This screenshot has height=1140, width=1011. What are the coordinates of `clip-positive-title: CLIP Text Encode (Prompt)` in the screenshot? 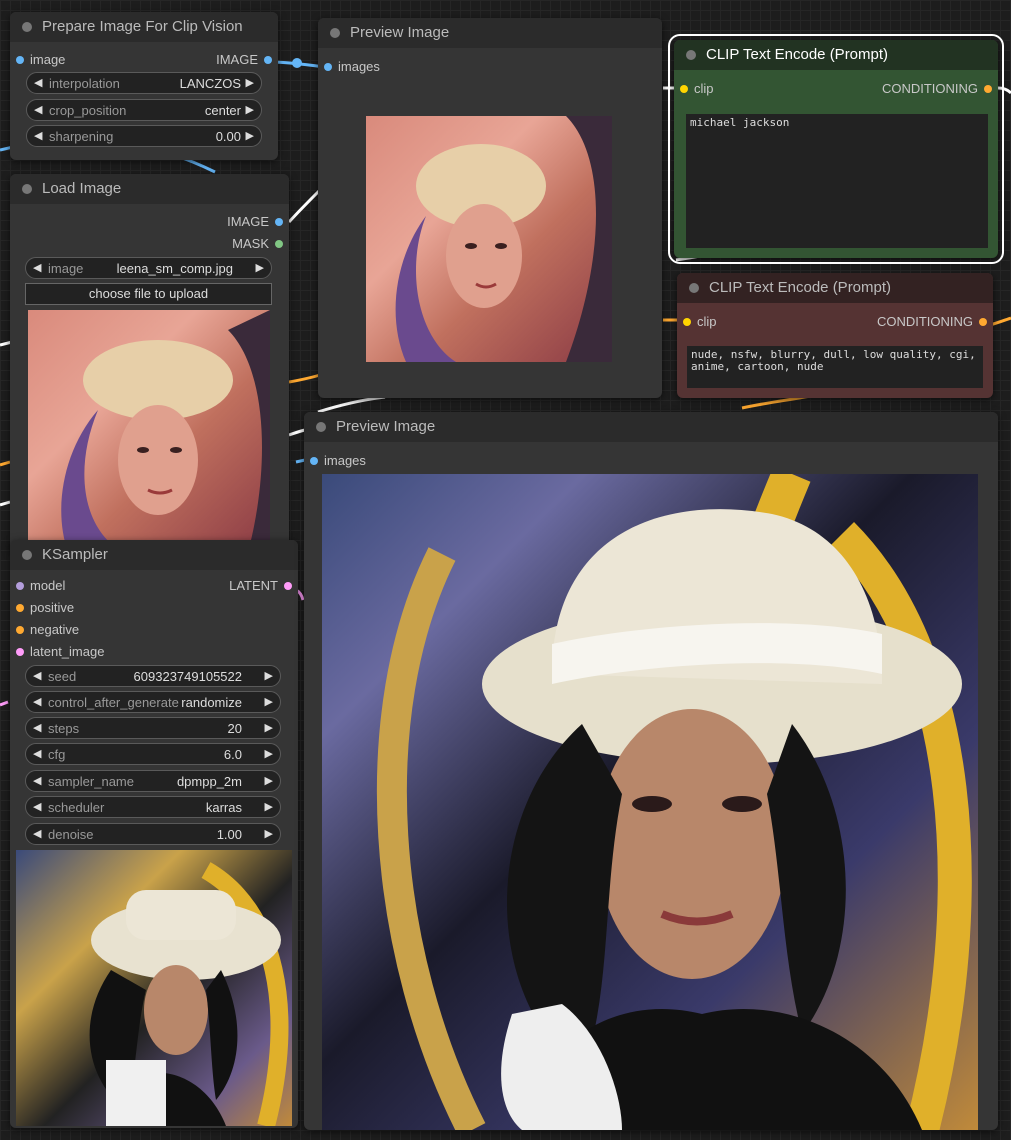 It's located at (836, 55).